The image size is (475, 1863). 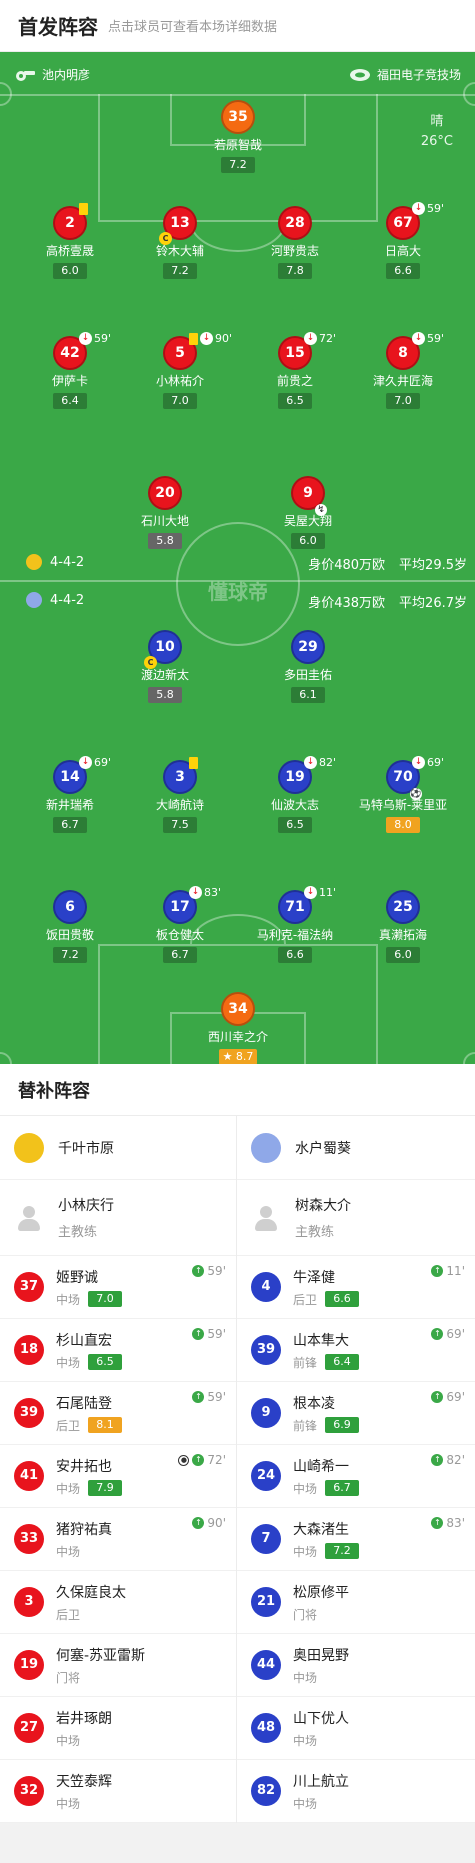 What do you see at coordinates (180, 924) in the screenshot?
I see `player-card: 17 ↓ 83' 板仓健太 6.7` at bounding box center [180, 924].